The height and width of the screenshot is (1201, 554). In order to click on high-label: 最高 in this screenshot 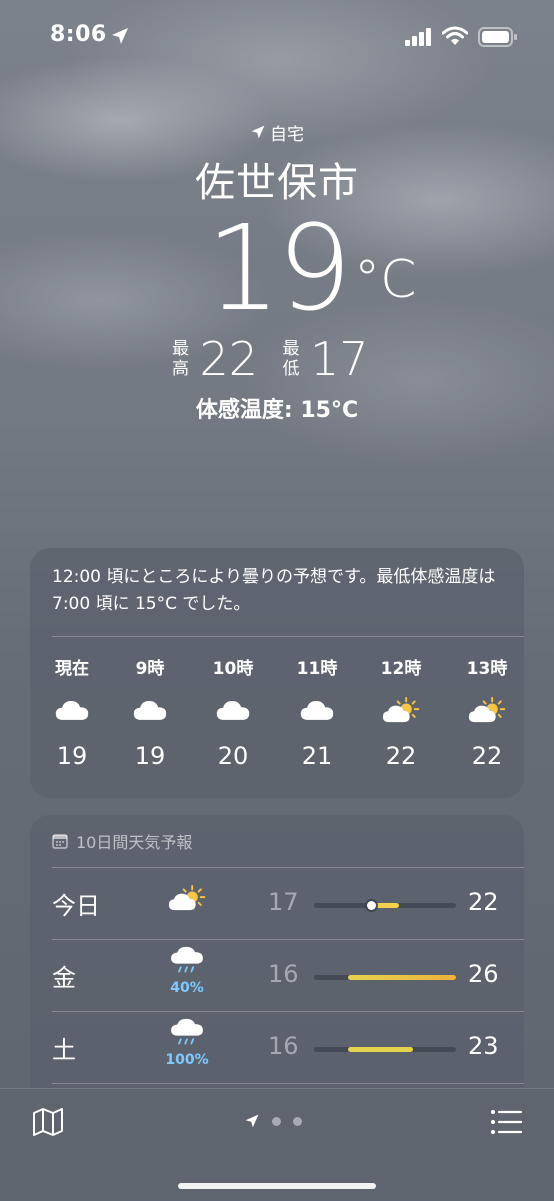, I will do `click(180, 359)`.